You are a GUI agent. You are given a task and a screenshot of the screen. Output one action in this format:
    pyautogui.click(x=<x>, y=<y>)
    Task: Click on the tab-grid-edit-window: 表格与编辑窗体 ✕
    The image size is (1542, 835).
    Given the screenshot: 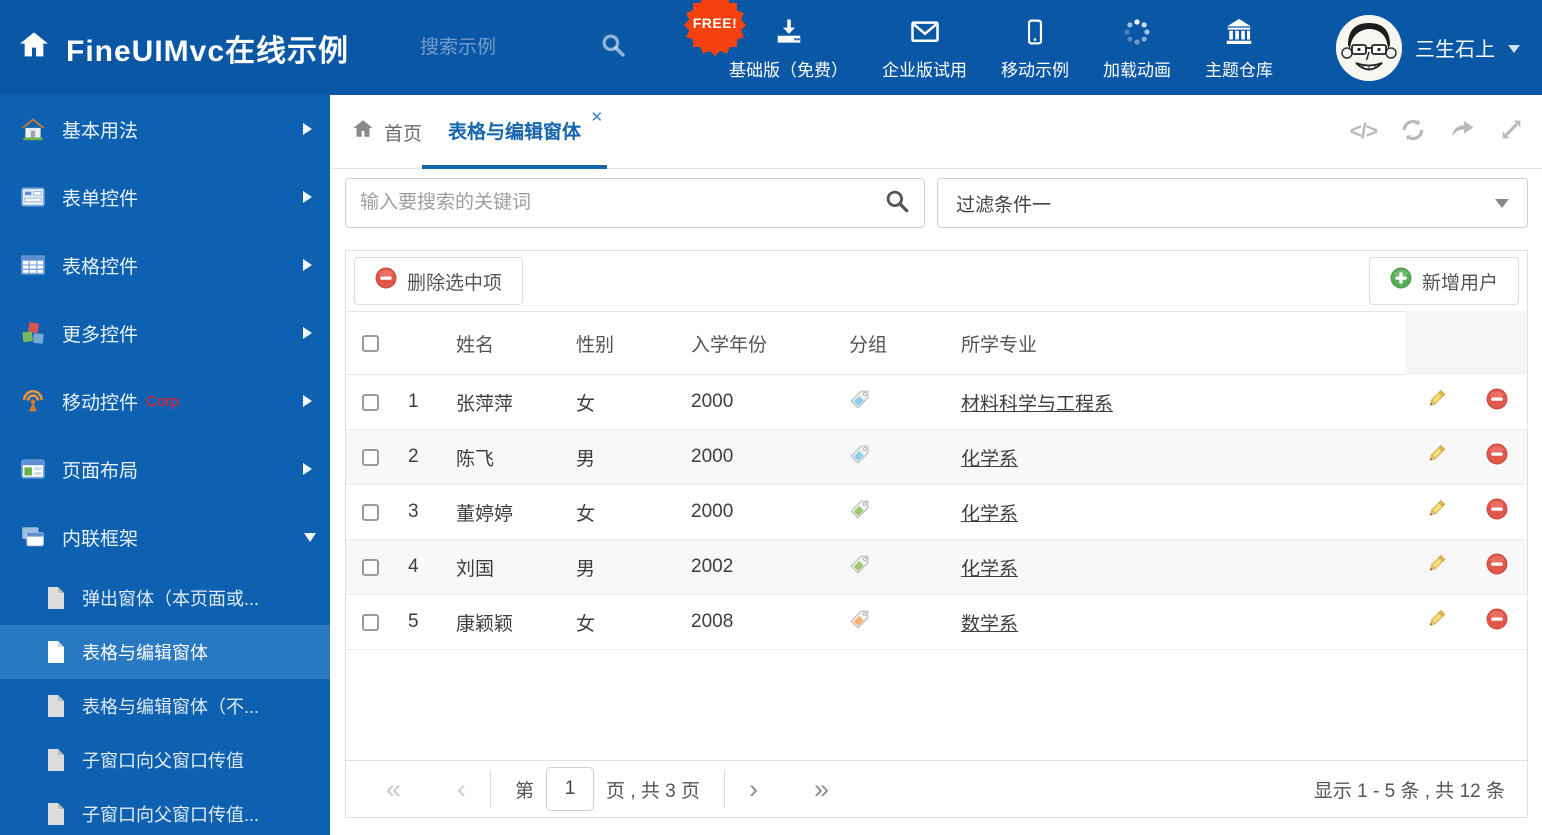 What is the action you would take?
    pyautogui.click(x=515, y=132)
    